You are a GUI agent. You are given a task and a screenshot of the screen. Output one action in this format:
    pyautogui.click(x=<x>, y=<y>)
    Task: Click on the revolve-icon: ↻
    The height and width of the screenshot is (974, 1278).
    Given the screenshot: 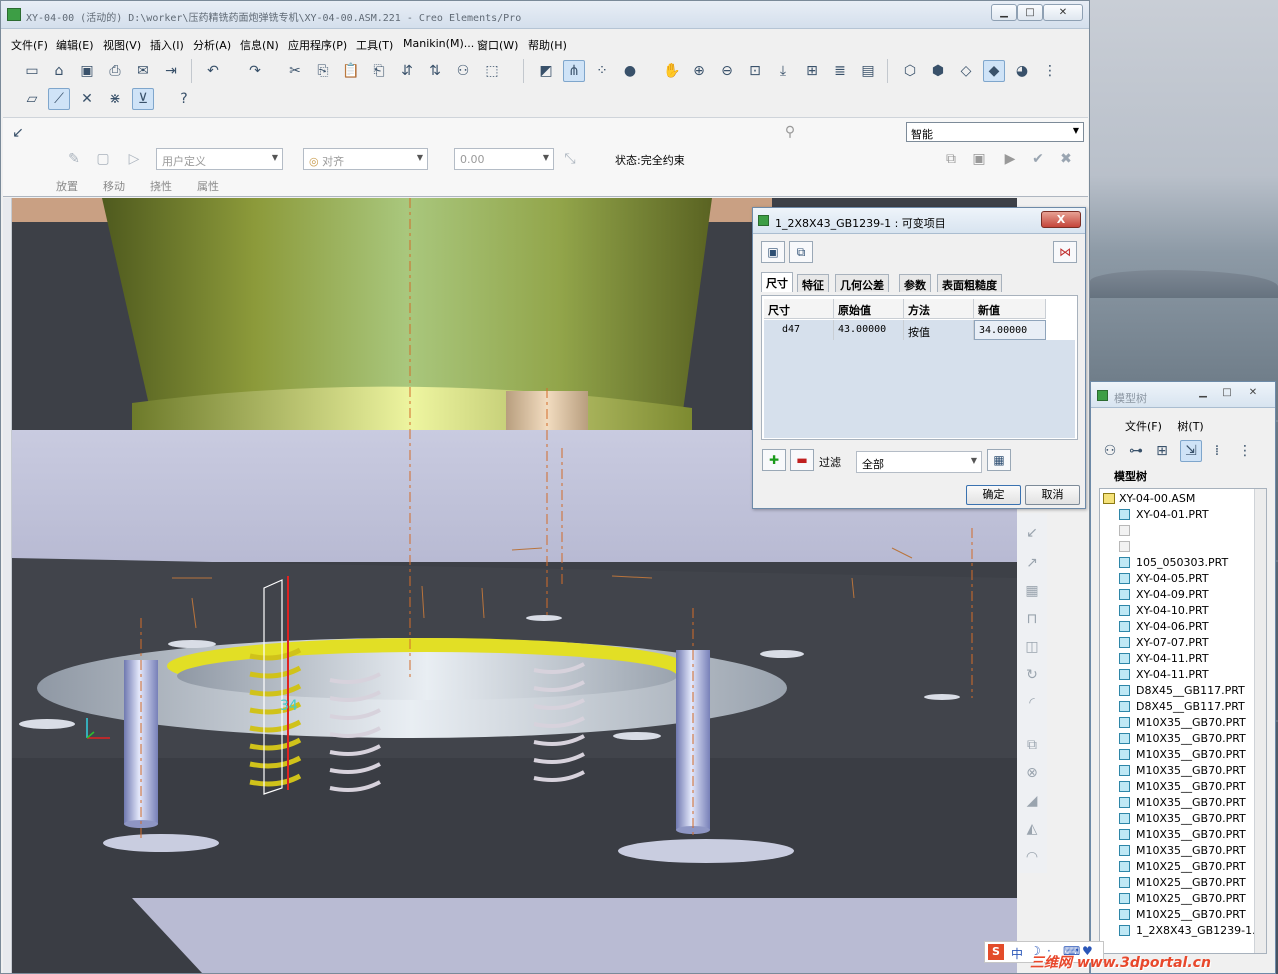 What is the action you would take?
    pyautogui.click(x=1032, y=675)
    